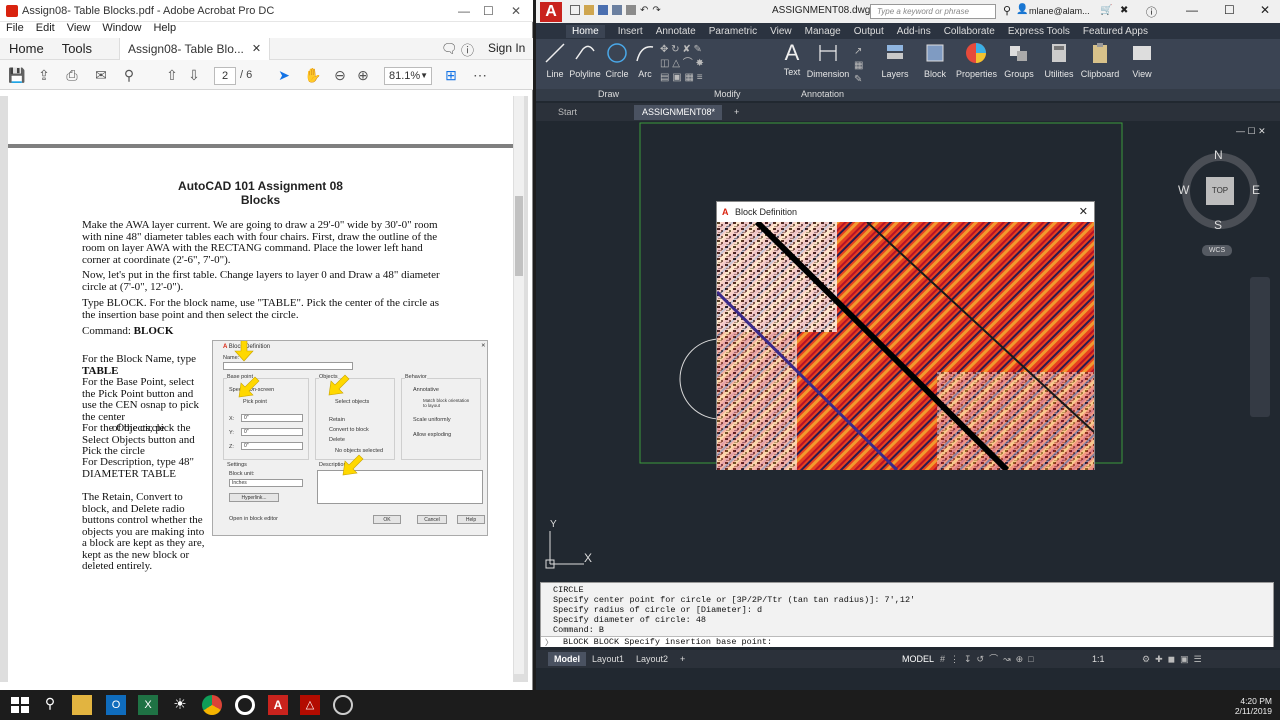 The height and width of the screenshot is (720, 1280). Describe the element at coordinates (575, 10) in the screenshot. I see `new-icon` at that location.